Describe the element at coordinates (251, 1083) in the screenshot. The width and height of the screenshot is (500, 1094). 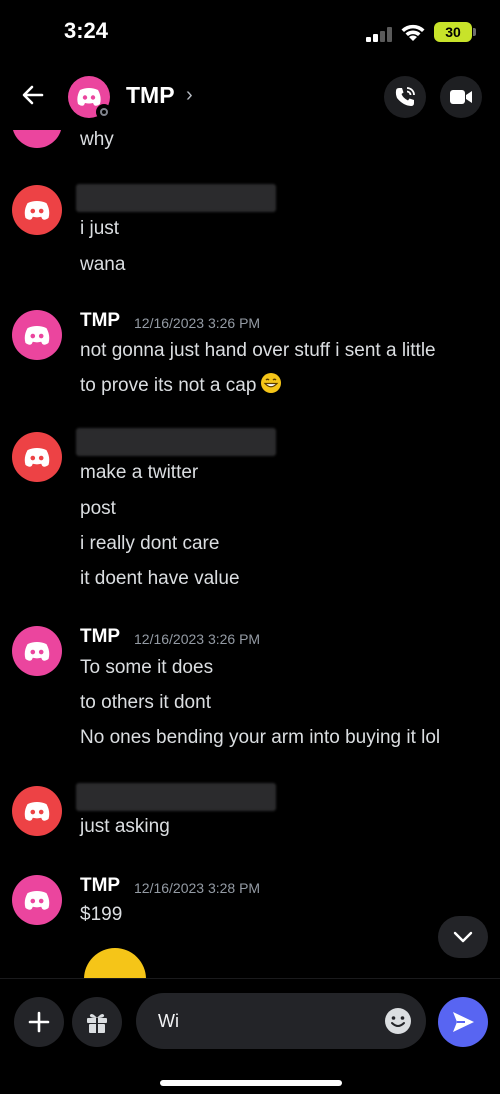
I see `home-indicator` at that location.